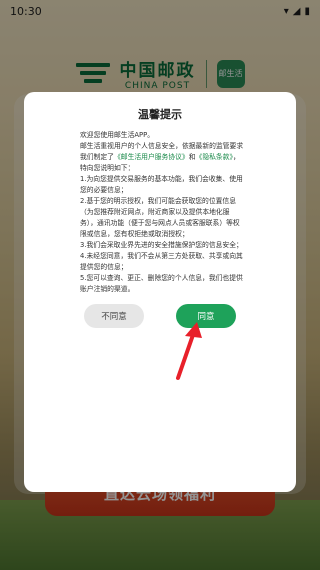 The image size is (320, 570). I want to click on status-time: 10:30, so click(26, 11).